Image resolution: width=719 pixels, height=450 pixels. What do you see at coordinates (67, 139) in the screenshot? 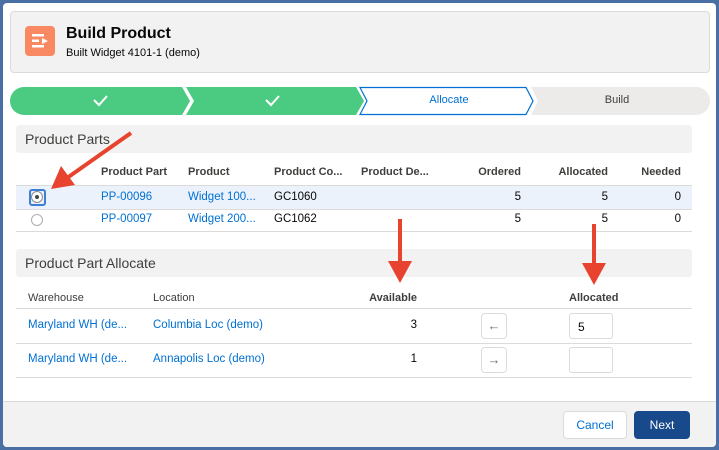
I see `section-title: Product Parts` at bounding box center [67, 139].